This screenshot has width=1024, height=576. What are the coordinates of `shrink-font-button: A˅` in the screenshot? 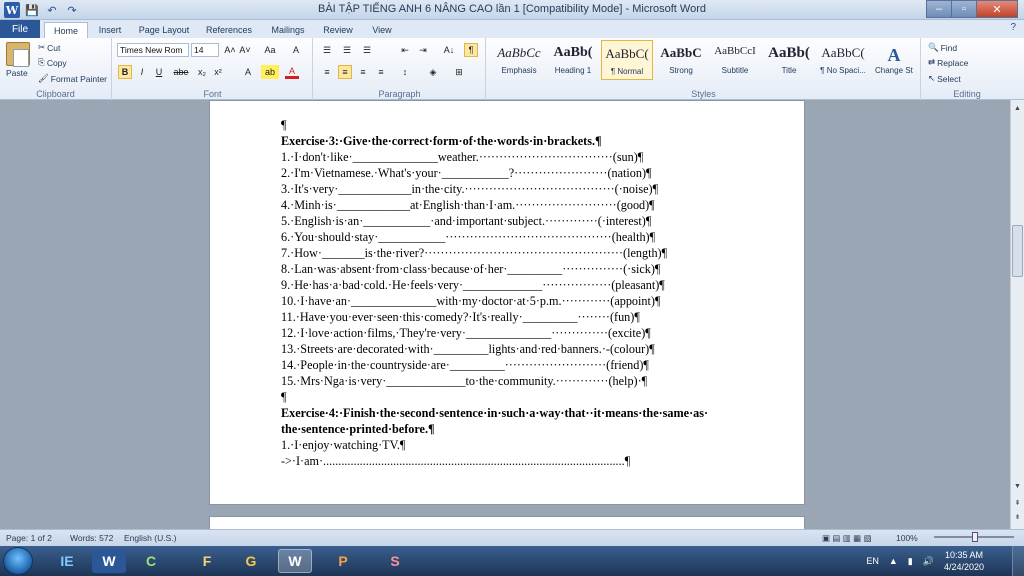 It's located at (245, 50).